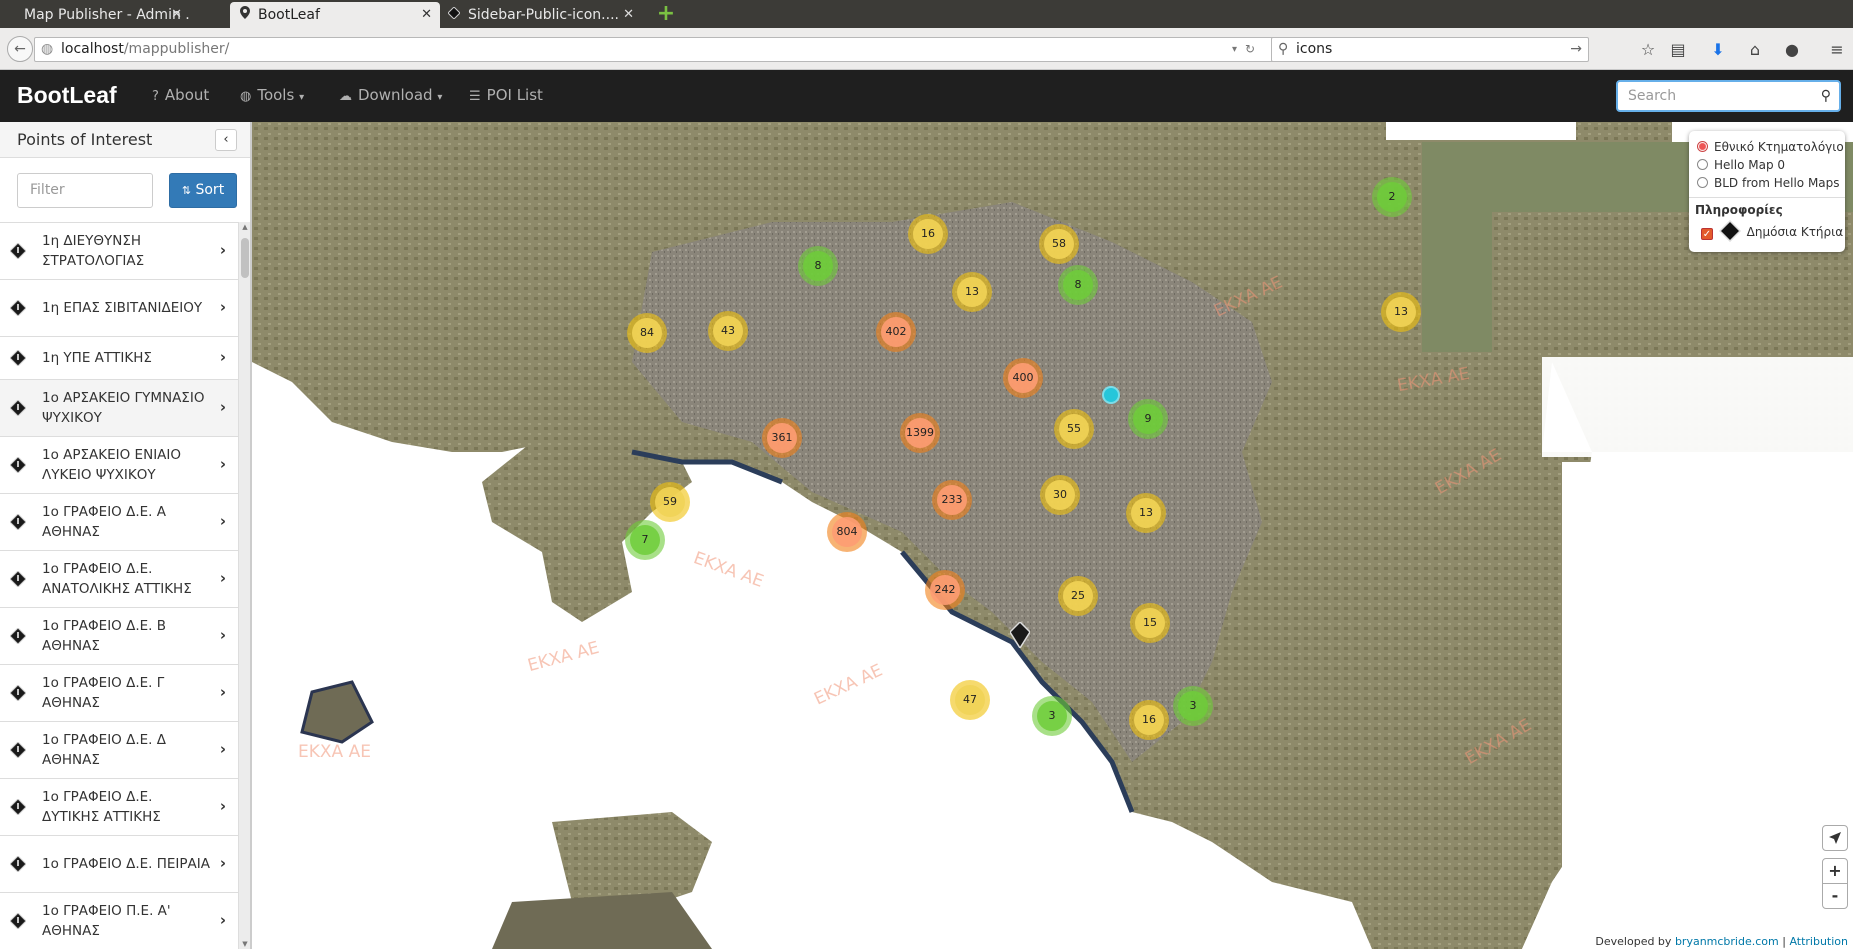 This screenshot has width=1853, height=949. Describe the element at coordinates (119, 921) in the screenshot. I see `poi-list-item: 1ο ΓΡΑΦΕΙΟ Π.Ε. Α' ΑΘΗΝΑΣ ›` at that location.